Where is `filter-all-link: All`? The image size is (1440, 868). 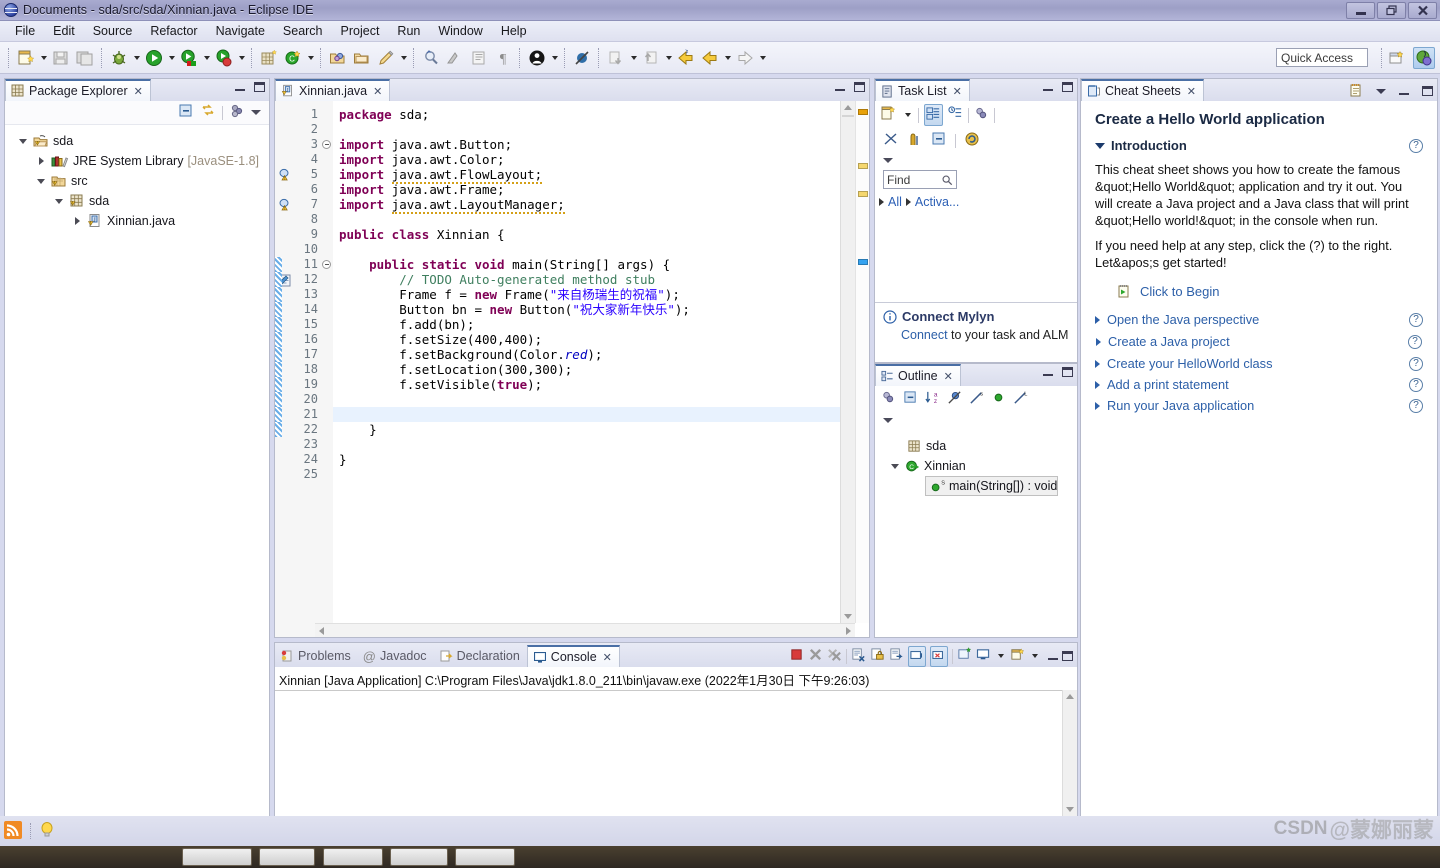
filter-all-link: All is located at coordinates (895, 202).